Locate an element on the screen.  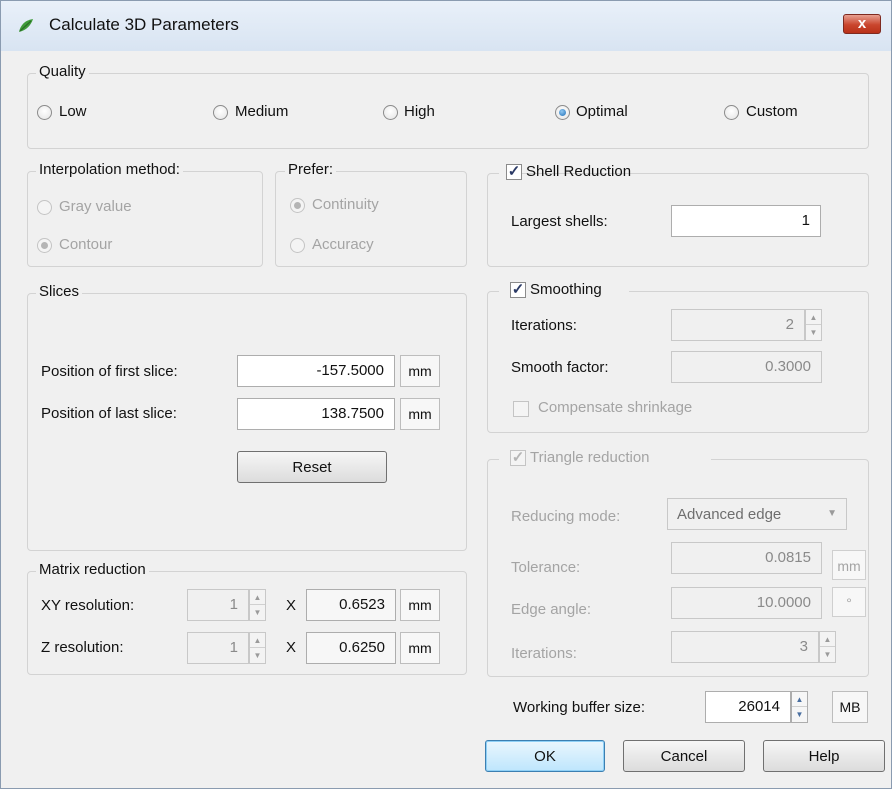
title-bar: Calculate 3D Parameters x is located at coordinates (446, 26).